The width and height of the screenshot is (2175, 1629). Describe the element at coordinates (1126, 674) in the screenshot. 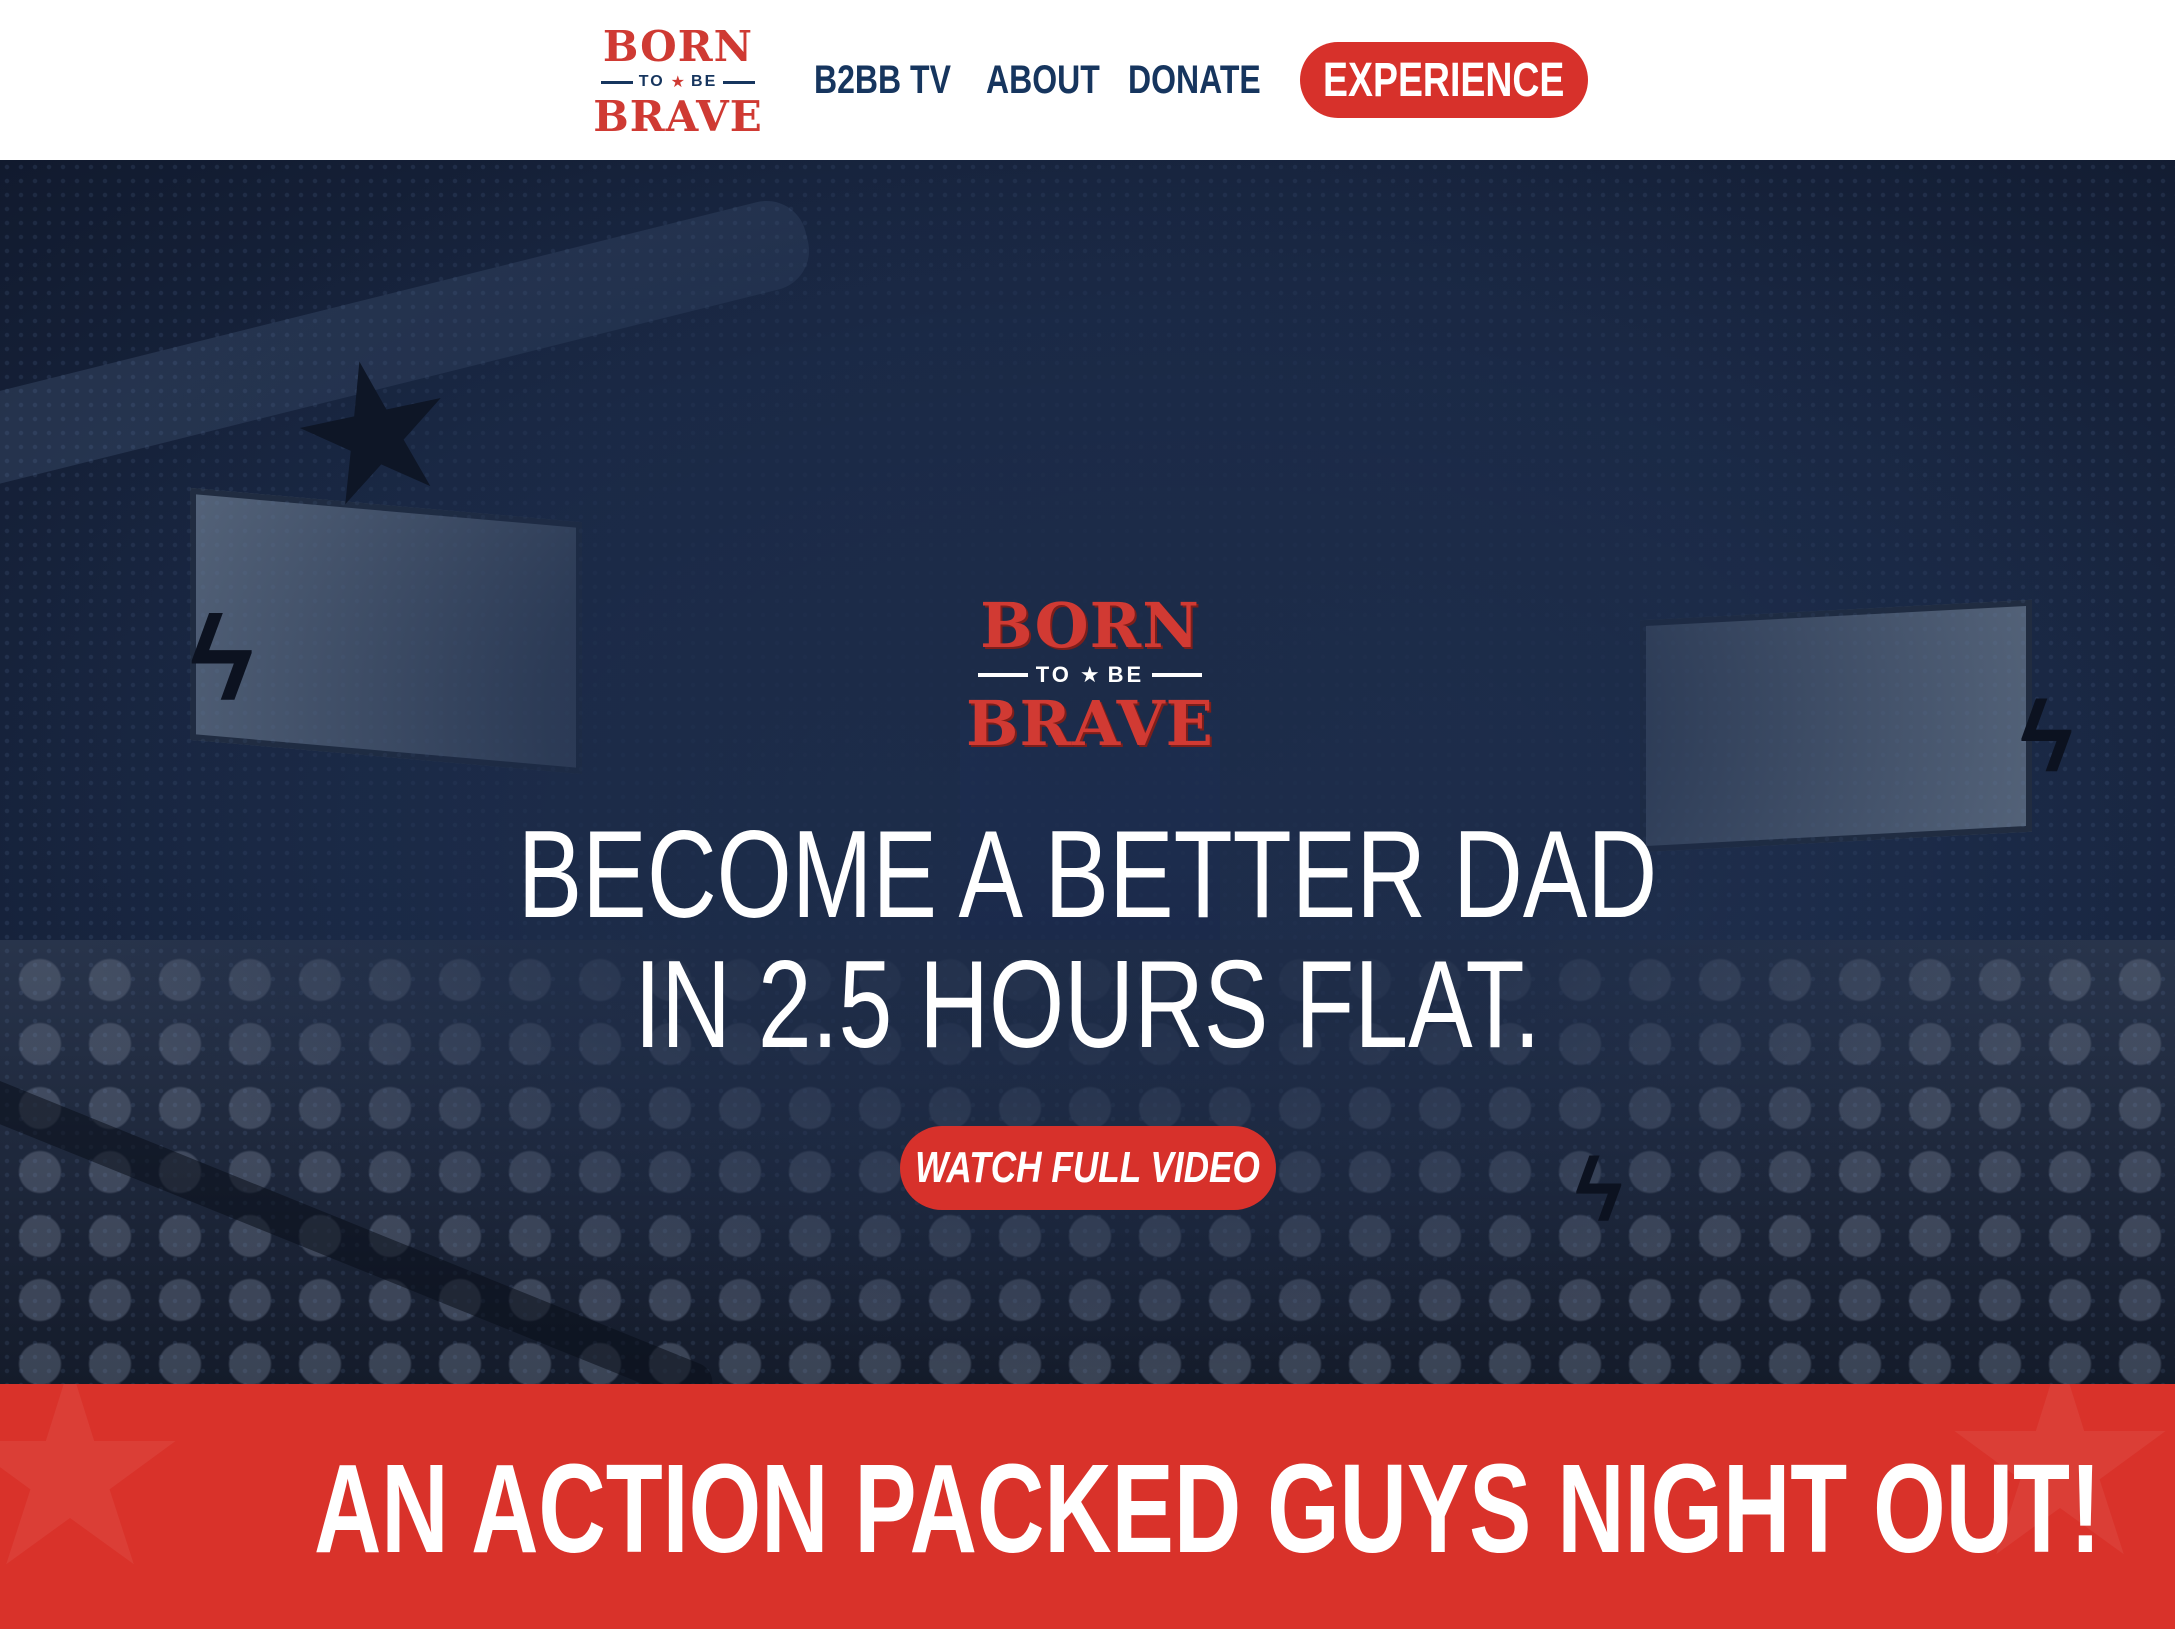

I see `hero-logo-be: BE` at that location.